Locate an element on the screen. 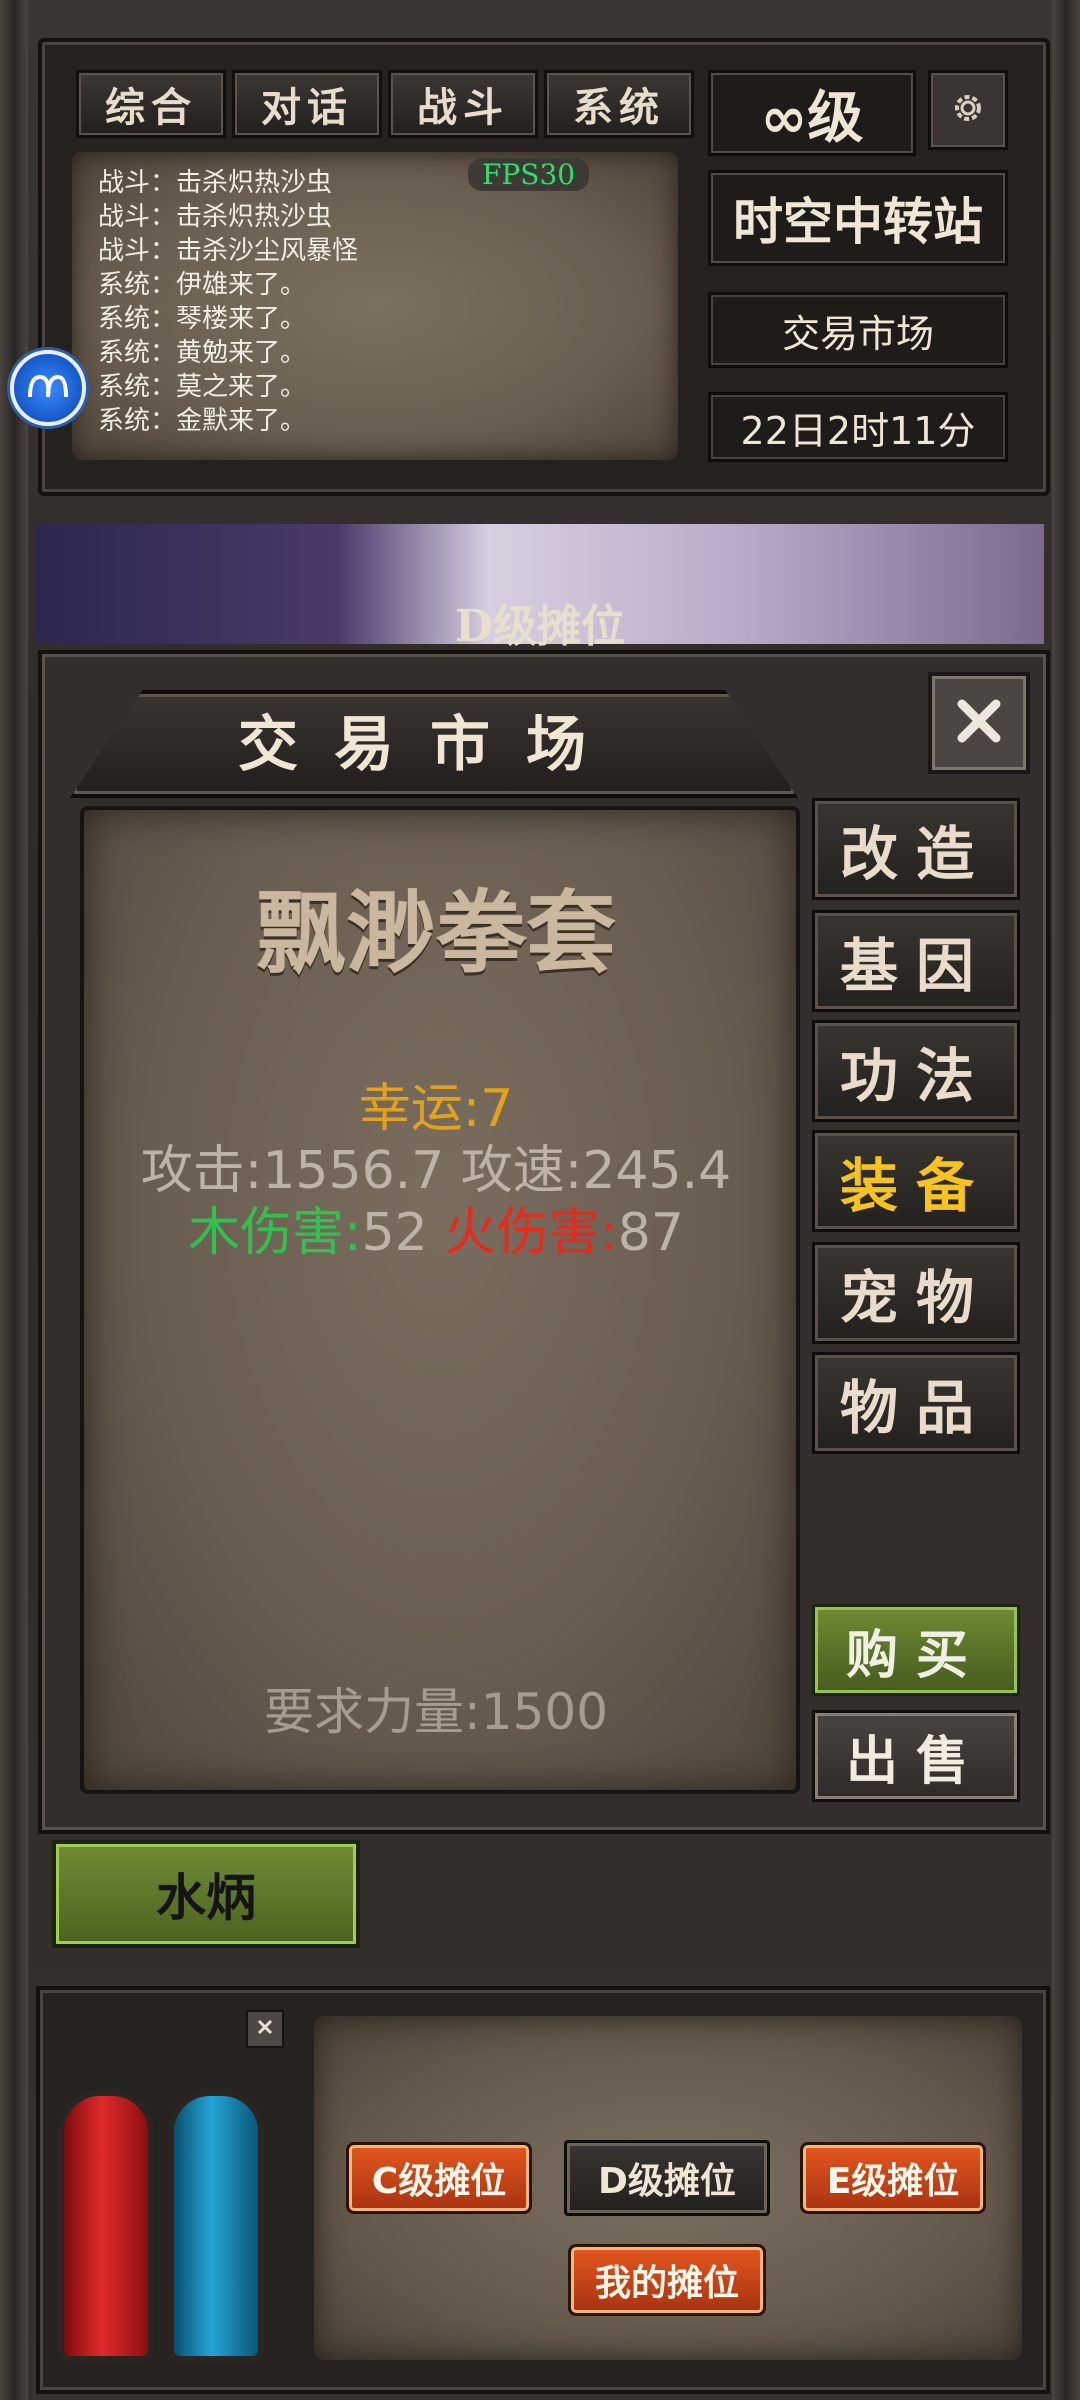 The image size is (1080, 2400). mp-gauge is located at coordinates (216, 2226).